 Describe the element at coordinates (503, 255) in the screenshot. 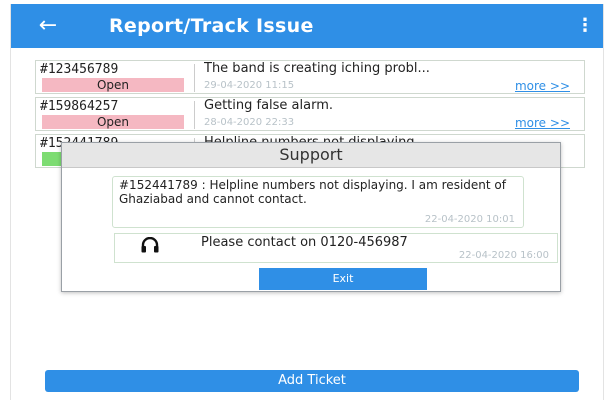

I see `reply-date: 22-04-2020 16:00` at that location.